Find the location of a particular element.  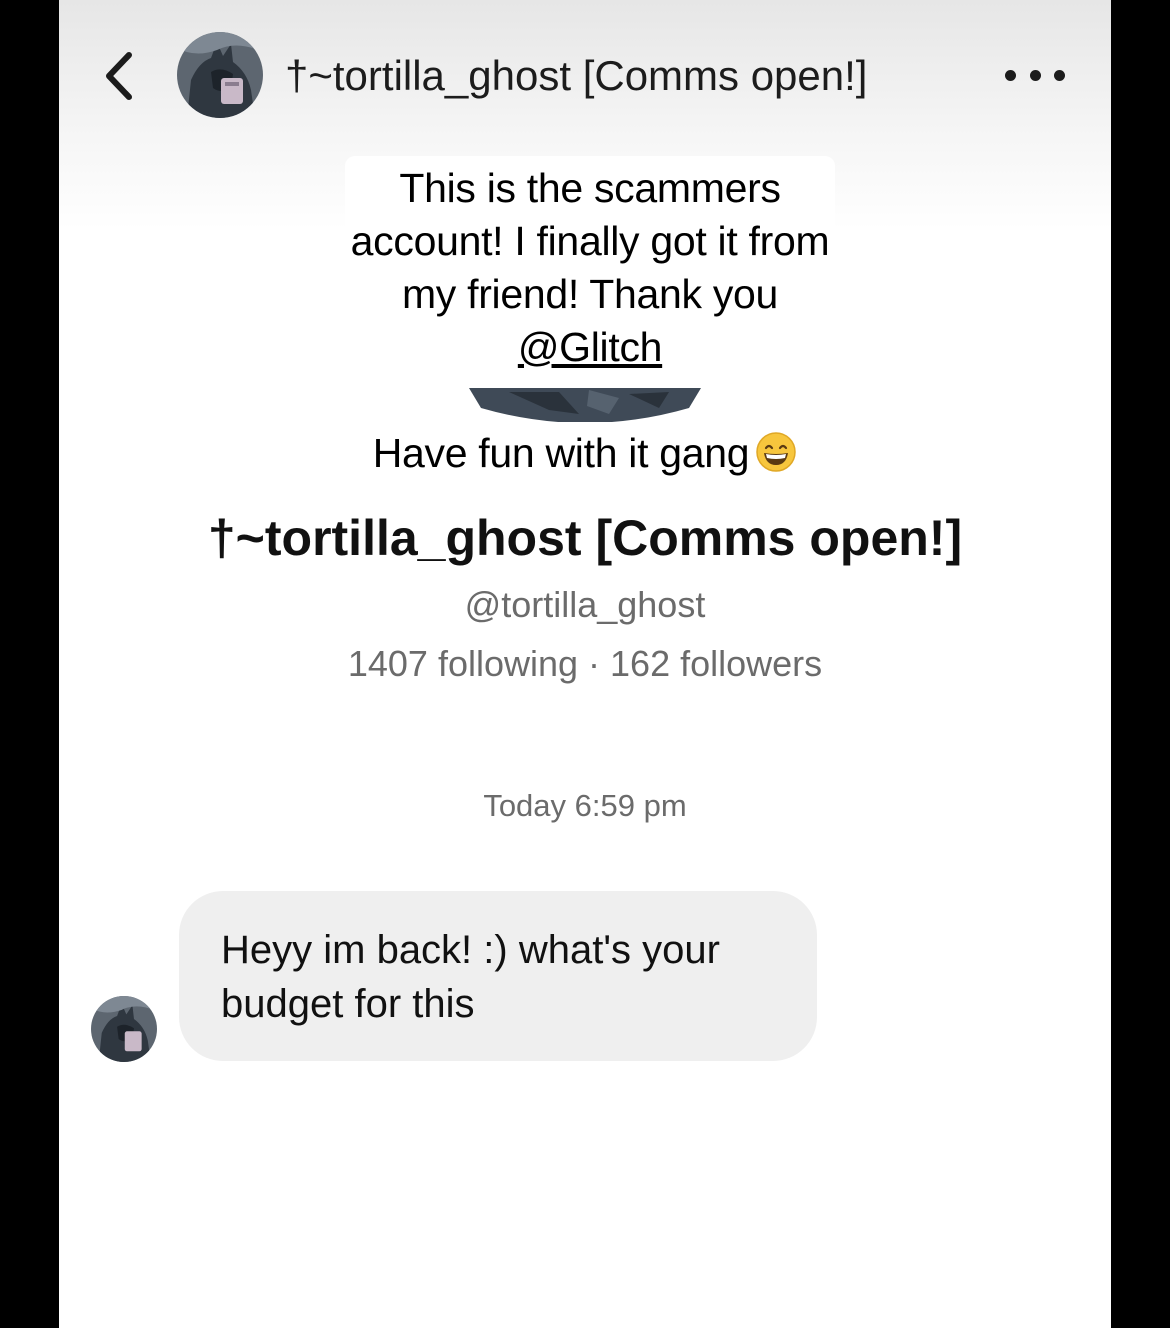

more-options-button is located at coordinates (1035, 75).